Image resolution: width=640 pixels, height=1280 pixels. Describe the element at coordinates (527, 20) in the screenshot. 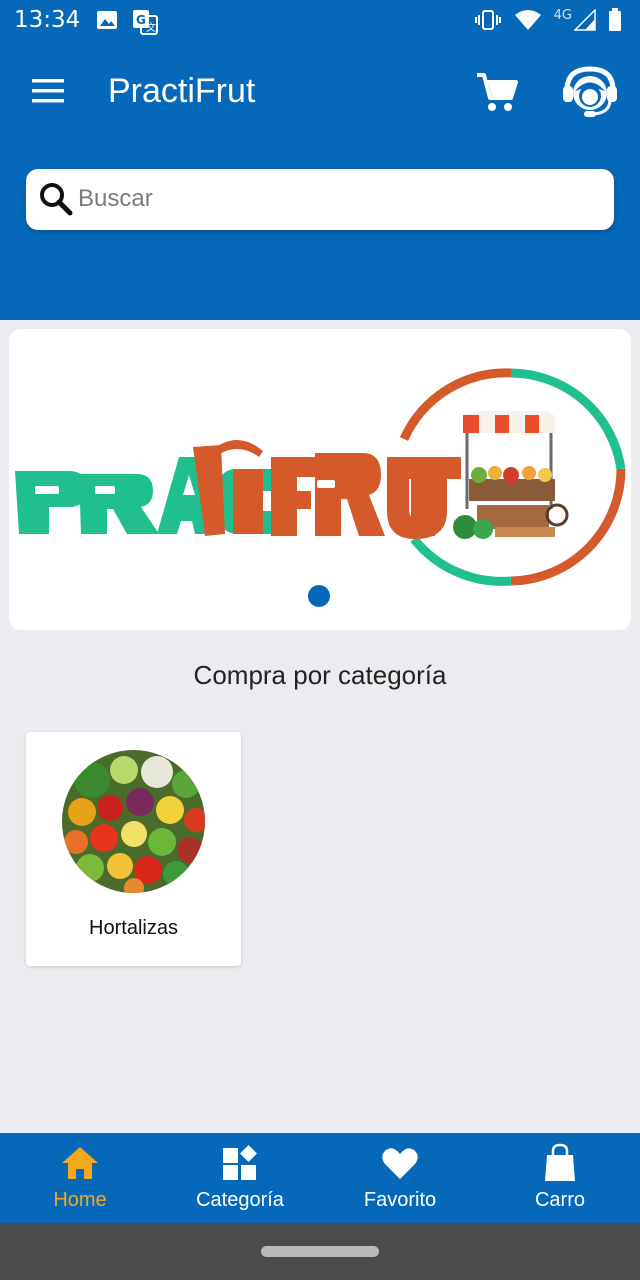

I see `wifi-icon` at that location.